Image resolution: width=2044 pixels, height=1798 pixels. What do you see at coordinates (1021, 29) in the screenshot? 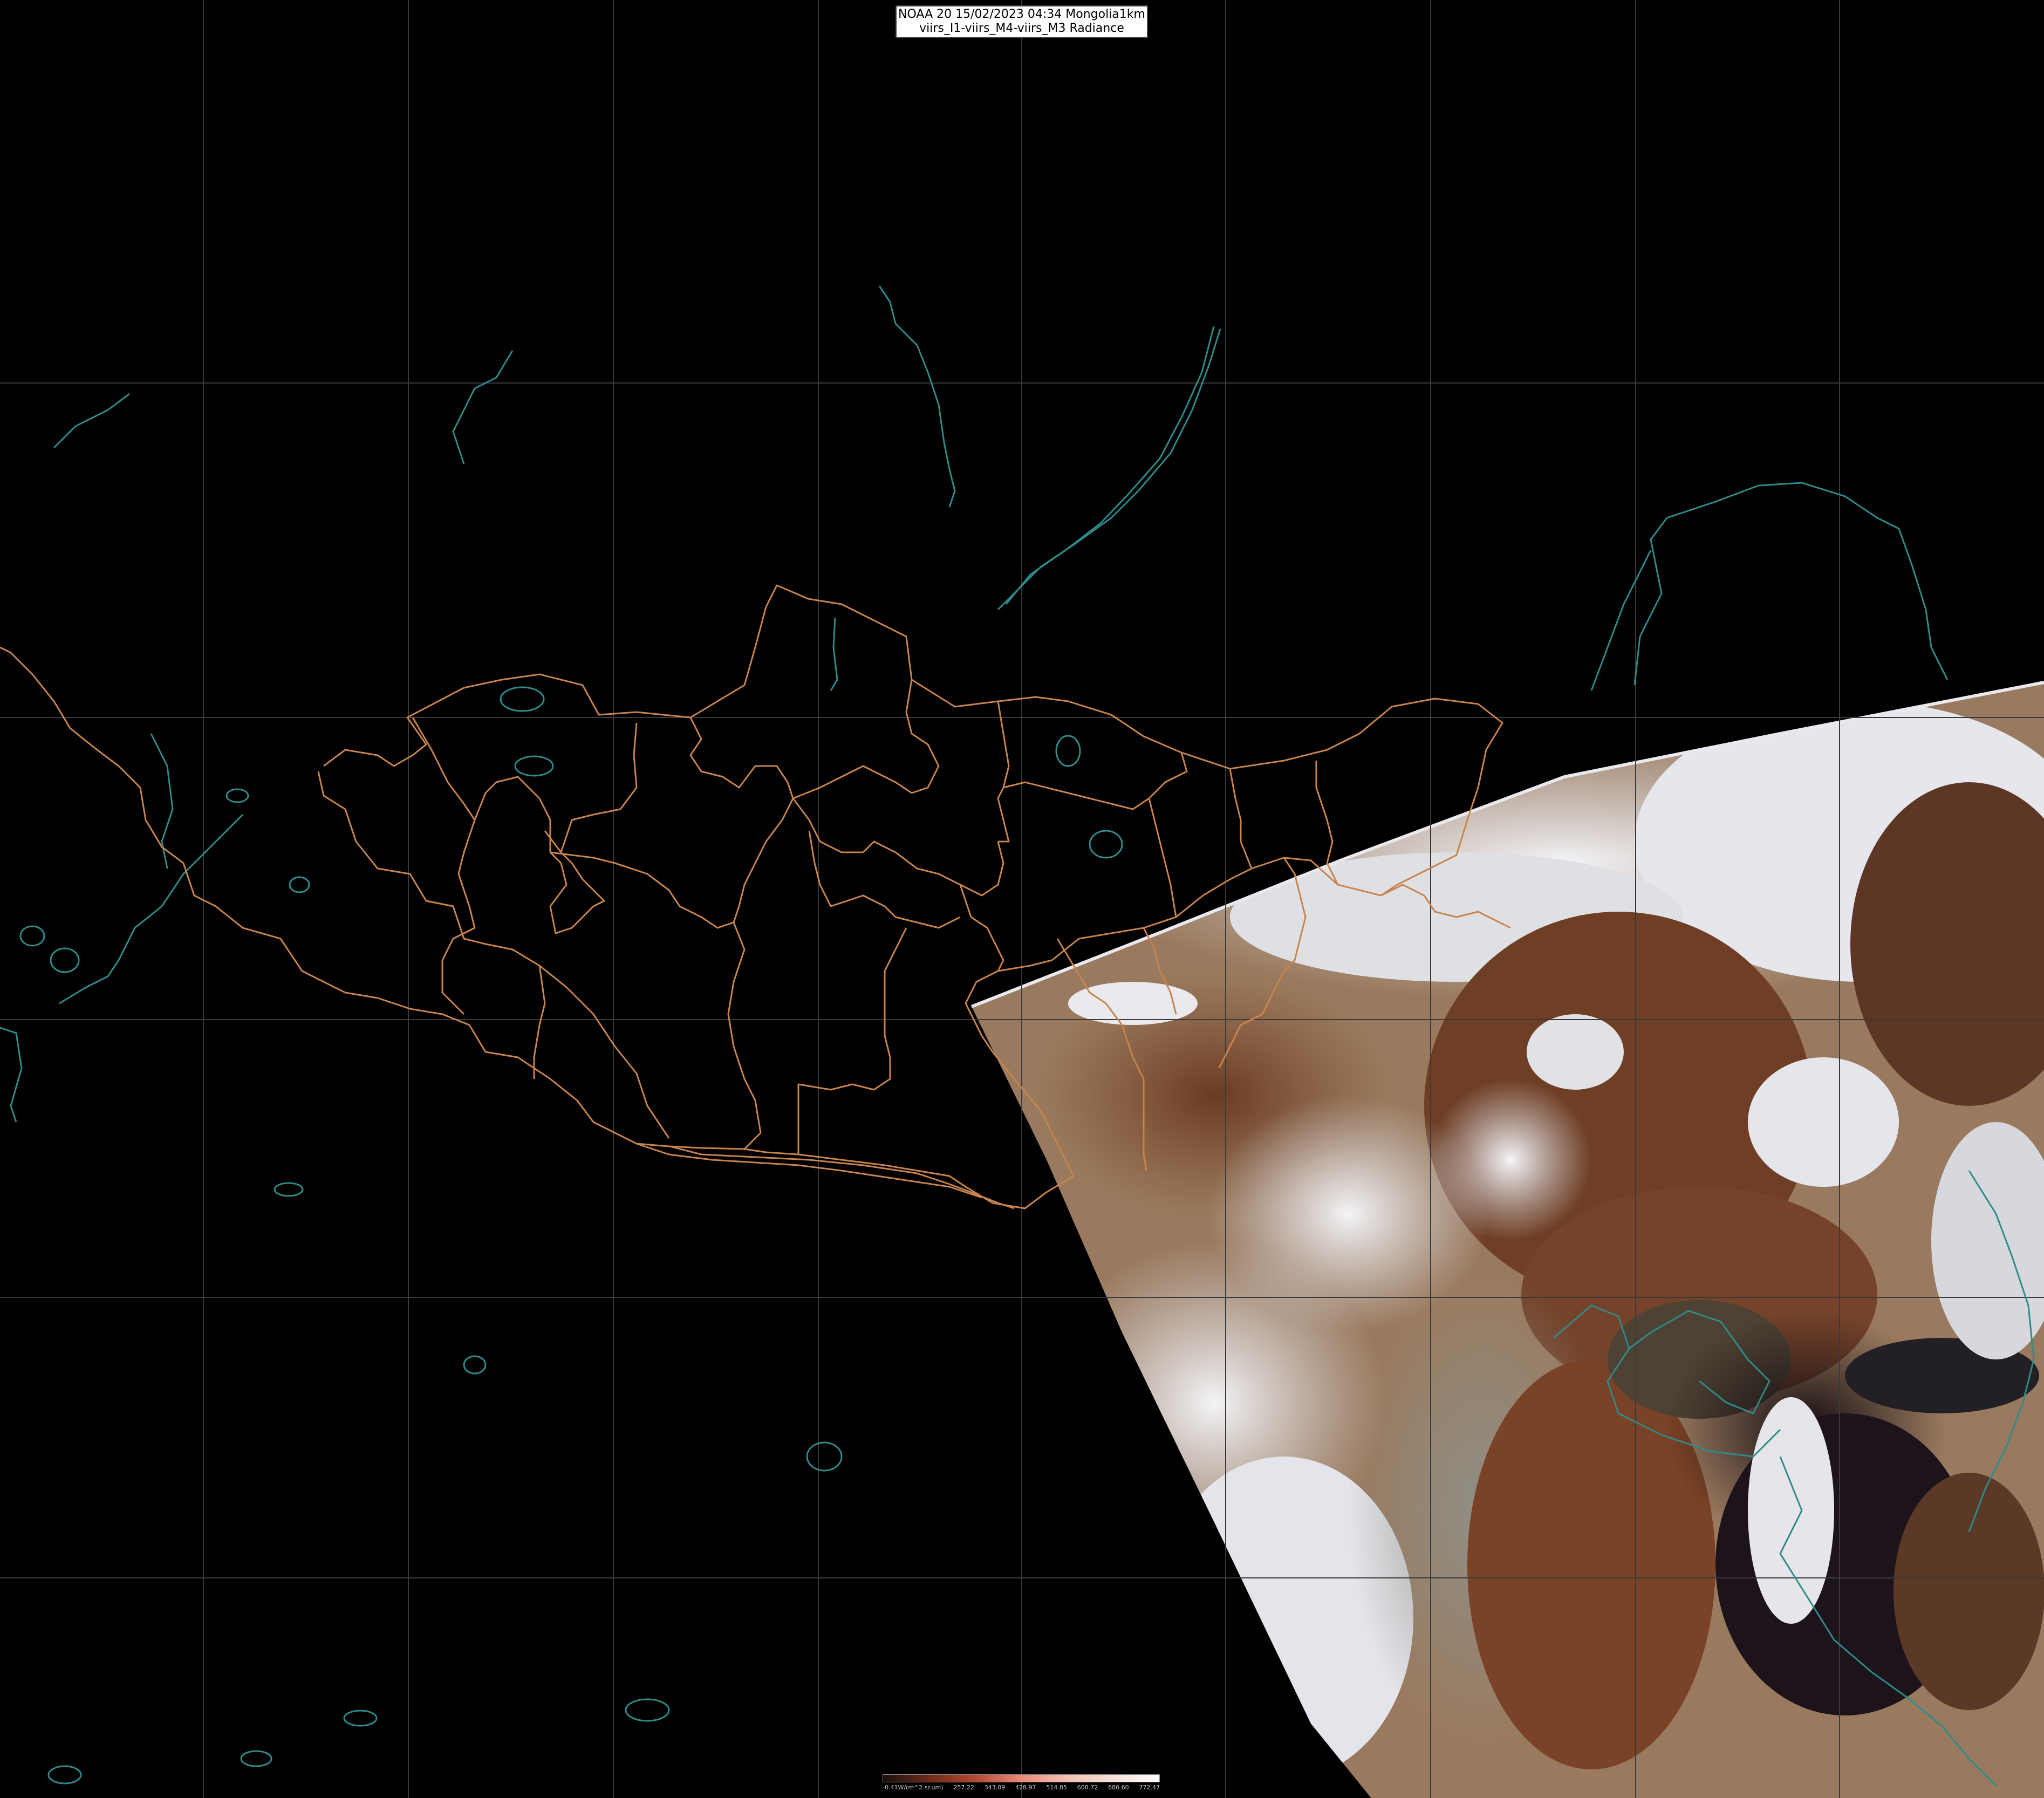
I see `title-line-2: viirs_I1-viirs_M4-viirs_M3 Radiance` at bounding box center [1021, 29].